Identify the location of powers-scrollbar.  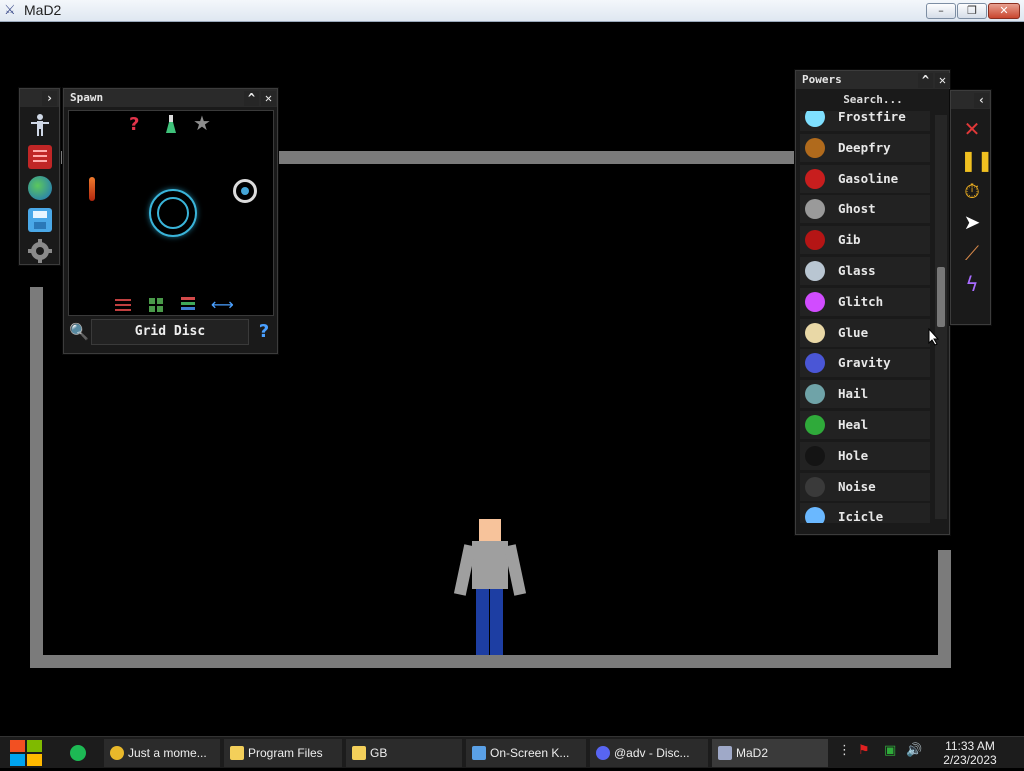
(941, 317).